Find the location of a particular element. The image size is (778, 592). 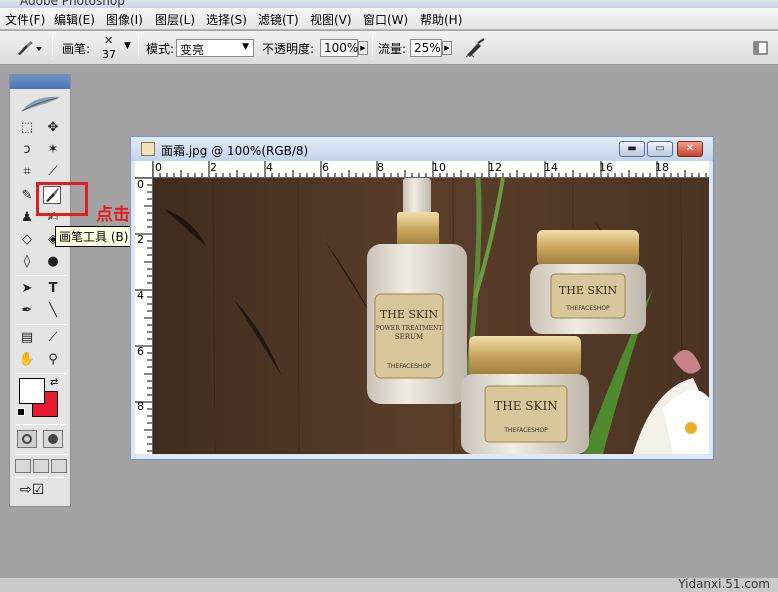

quick-mask-icon is located at coordinates (53, 439).